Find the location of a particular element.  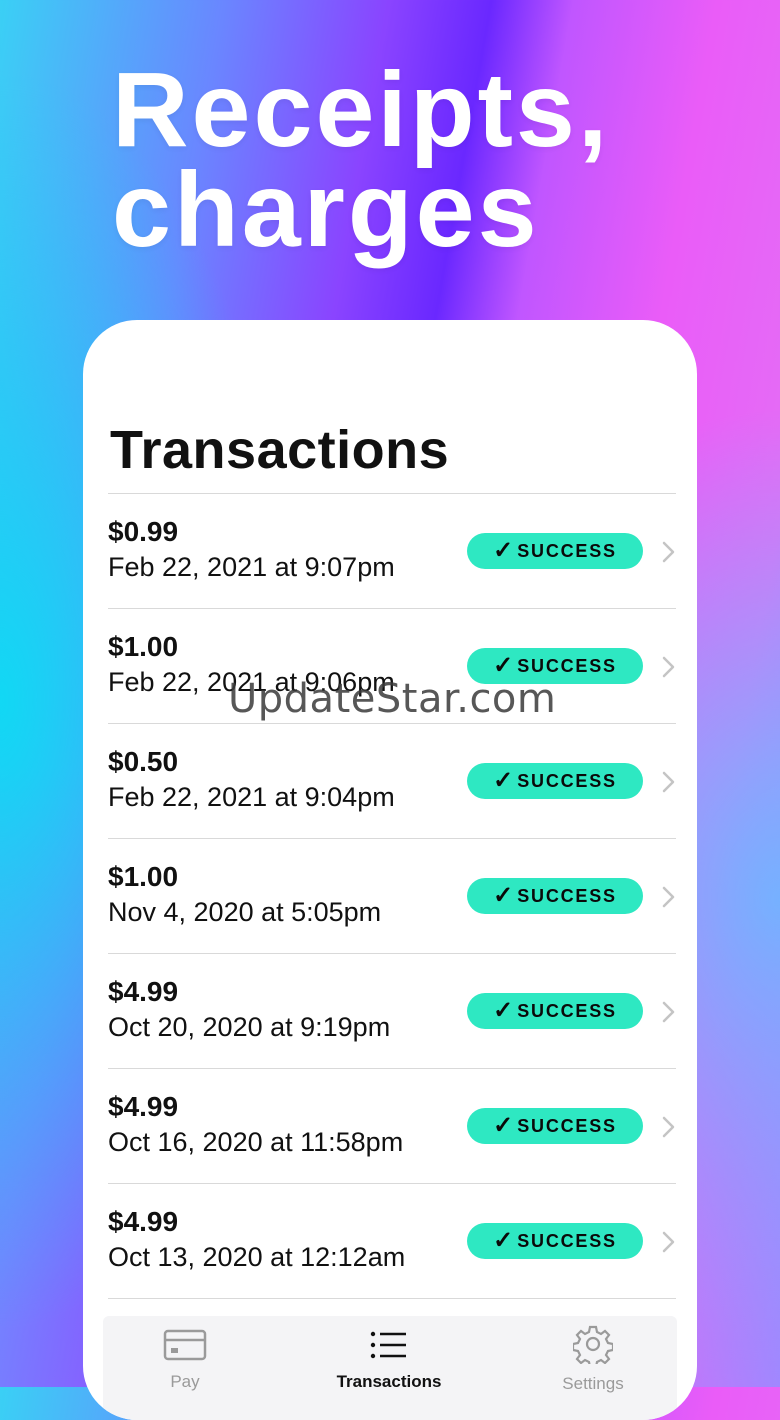

list-icon is located at coordinates (388, 1345).